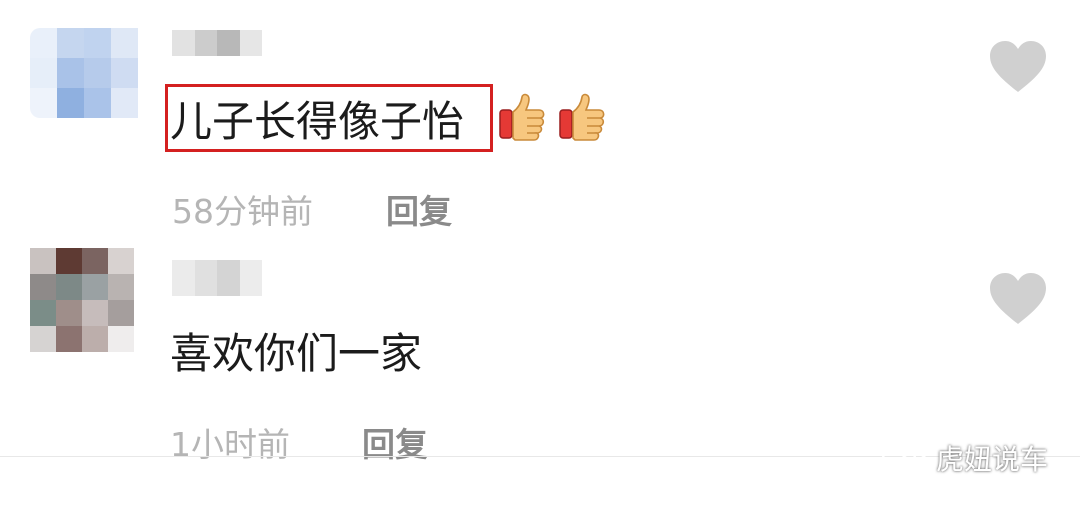 Image resolution: width=1080 pixels, height=505 pixels. What do you see at coordinates (296, 353) in the screenshot?
I see `comment-text: 喜欢你们一家` at bounding box center [296, 353].